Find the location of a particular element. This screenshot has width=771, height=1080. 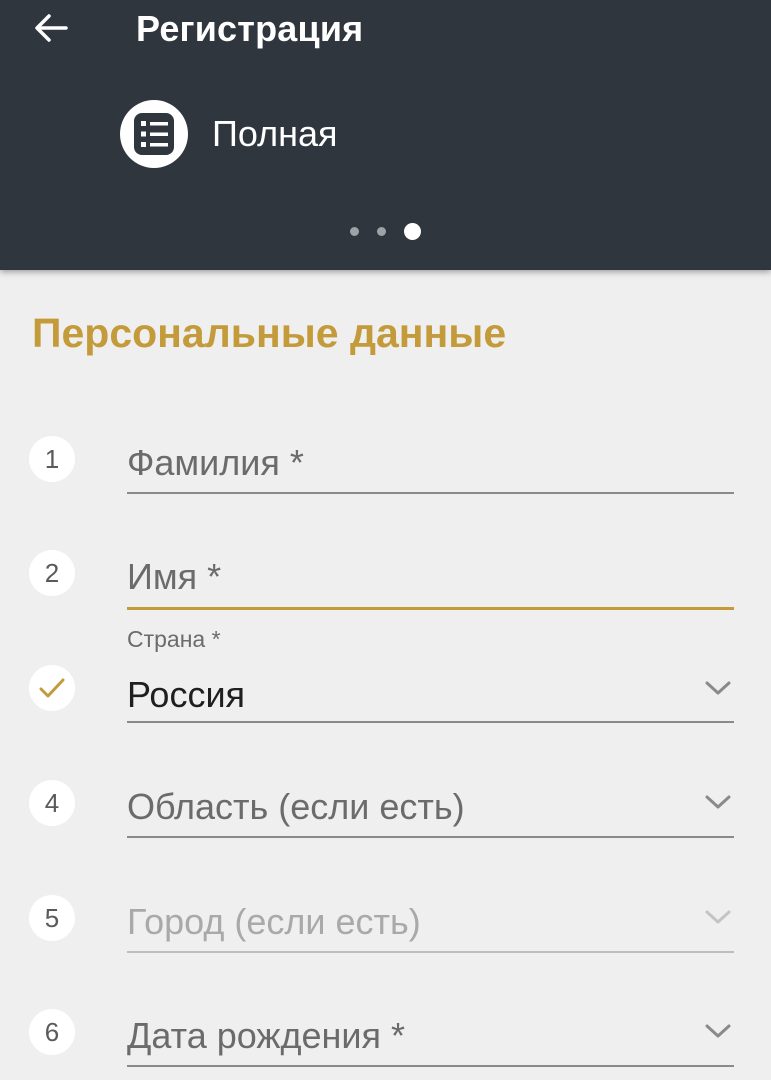

page-indicator is located at coordinates (385, 231).